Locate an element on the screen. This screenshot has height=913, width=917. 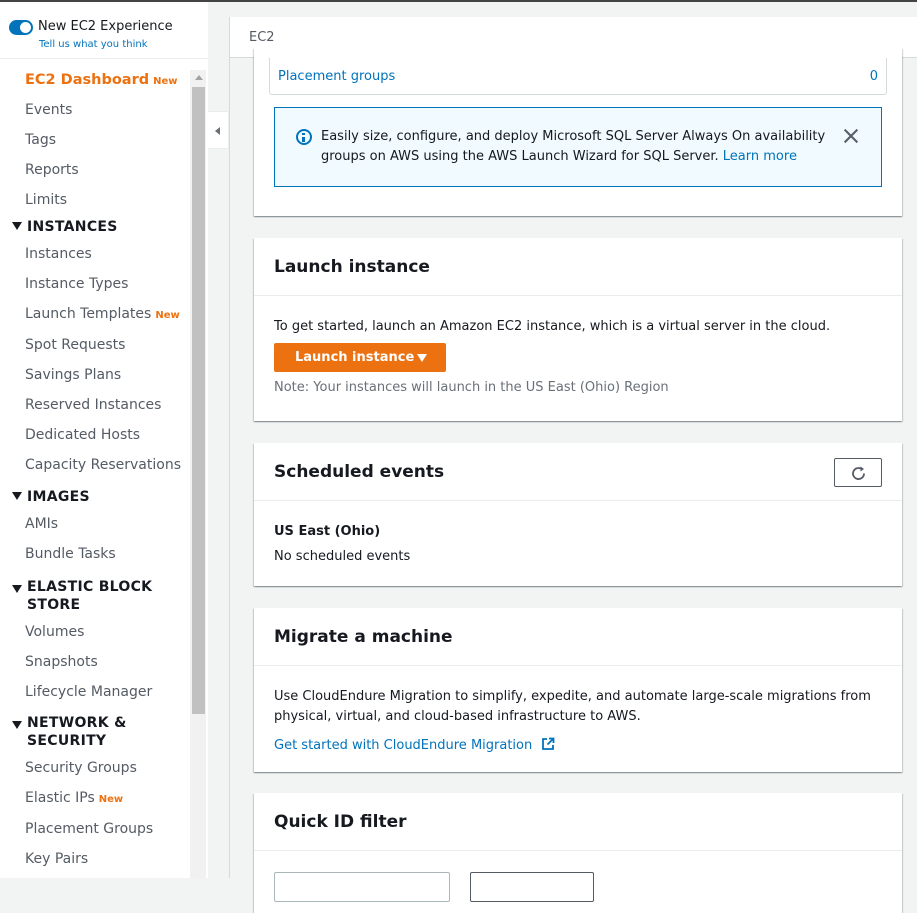
sidebar-item-reports: Reports is located at coordinates (95, 175).